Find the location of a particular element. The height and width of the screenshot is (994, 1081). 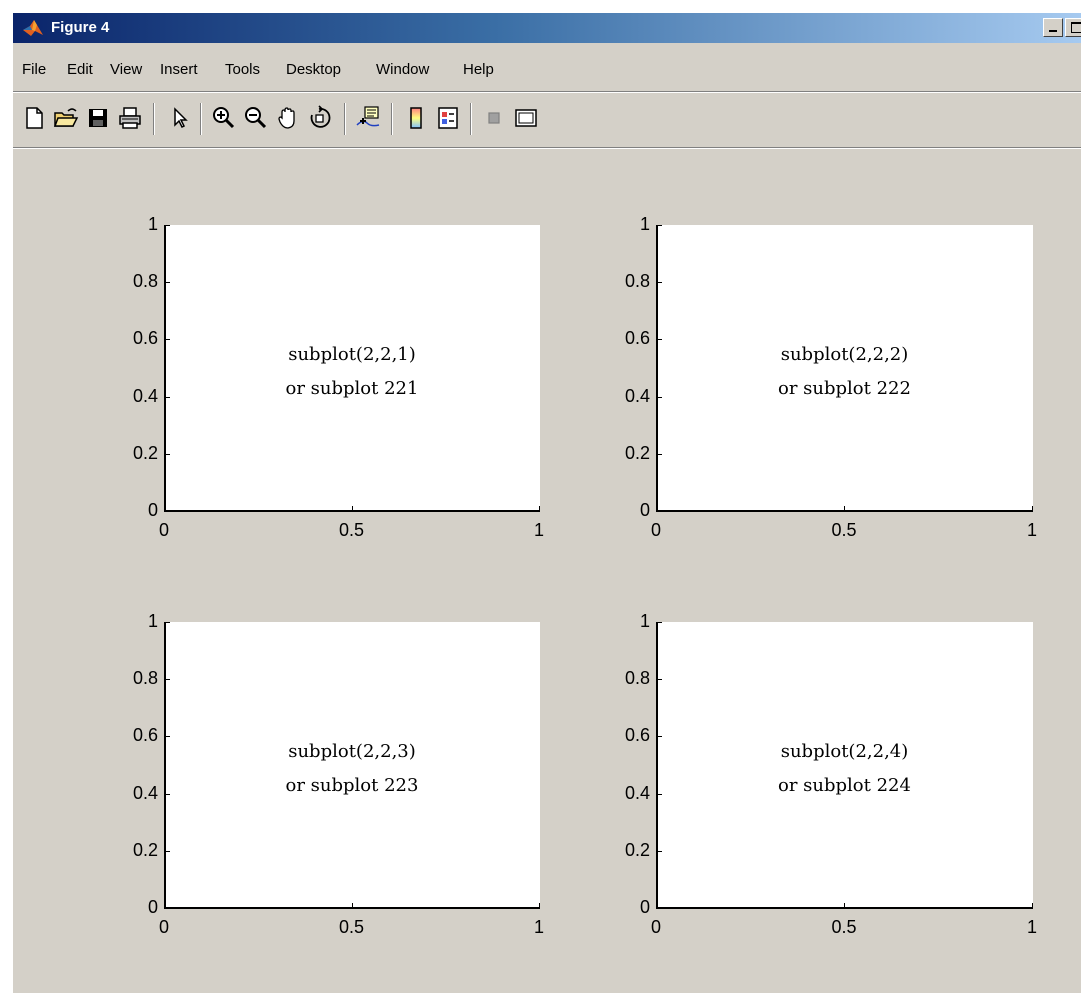

menu-edit: Edit is located at coordinates (80, 70).